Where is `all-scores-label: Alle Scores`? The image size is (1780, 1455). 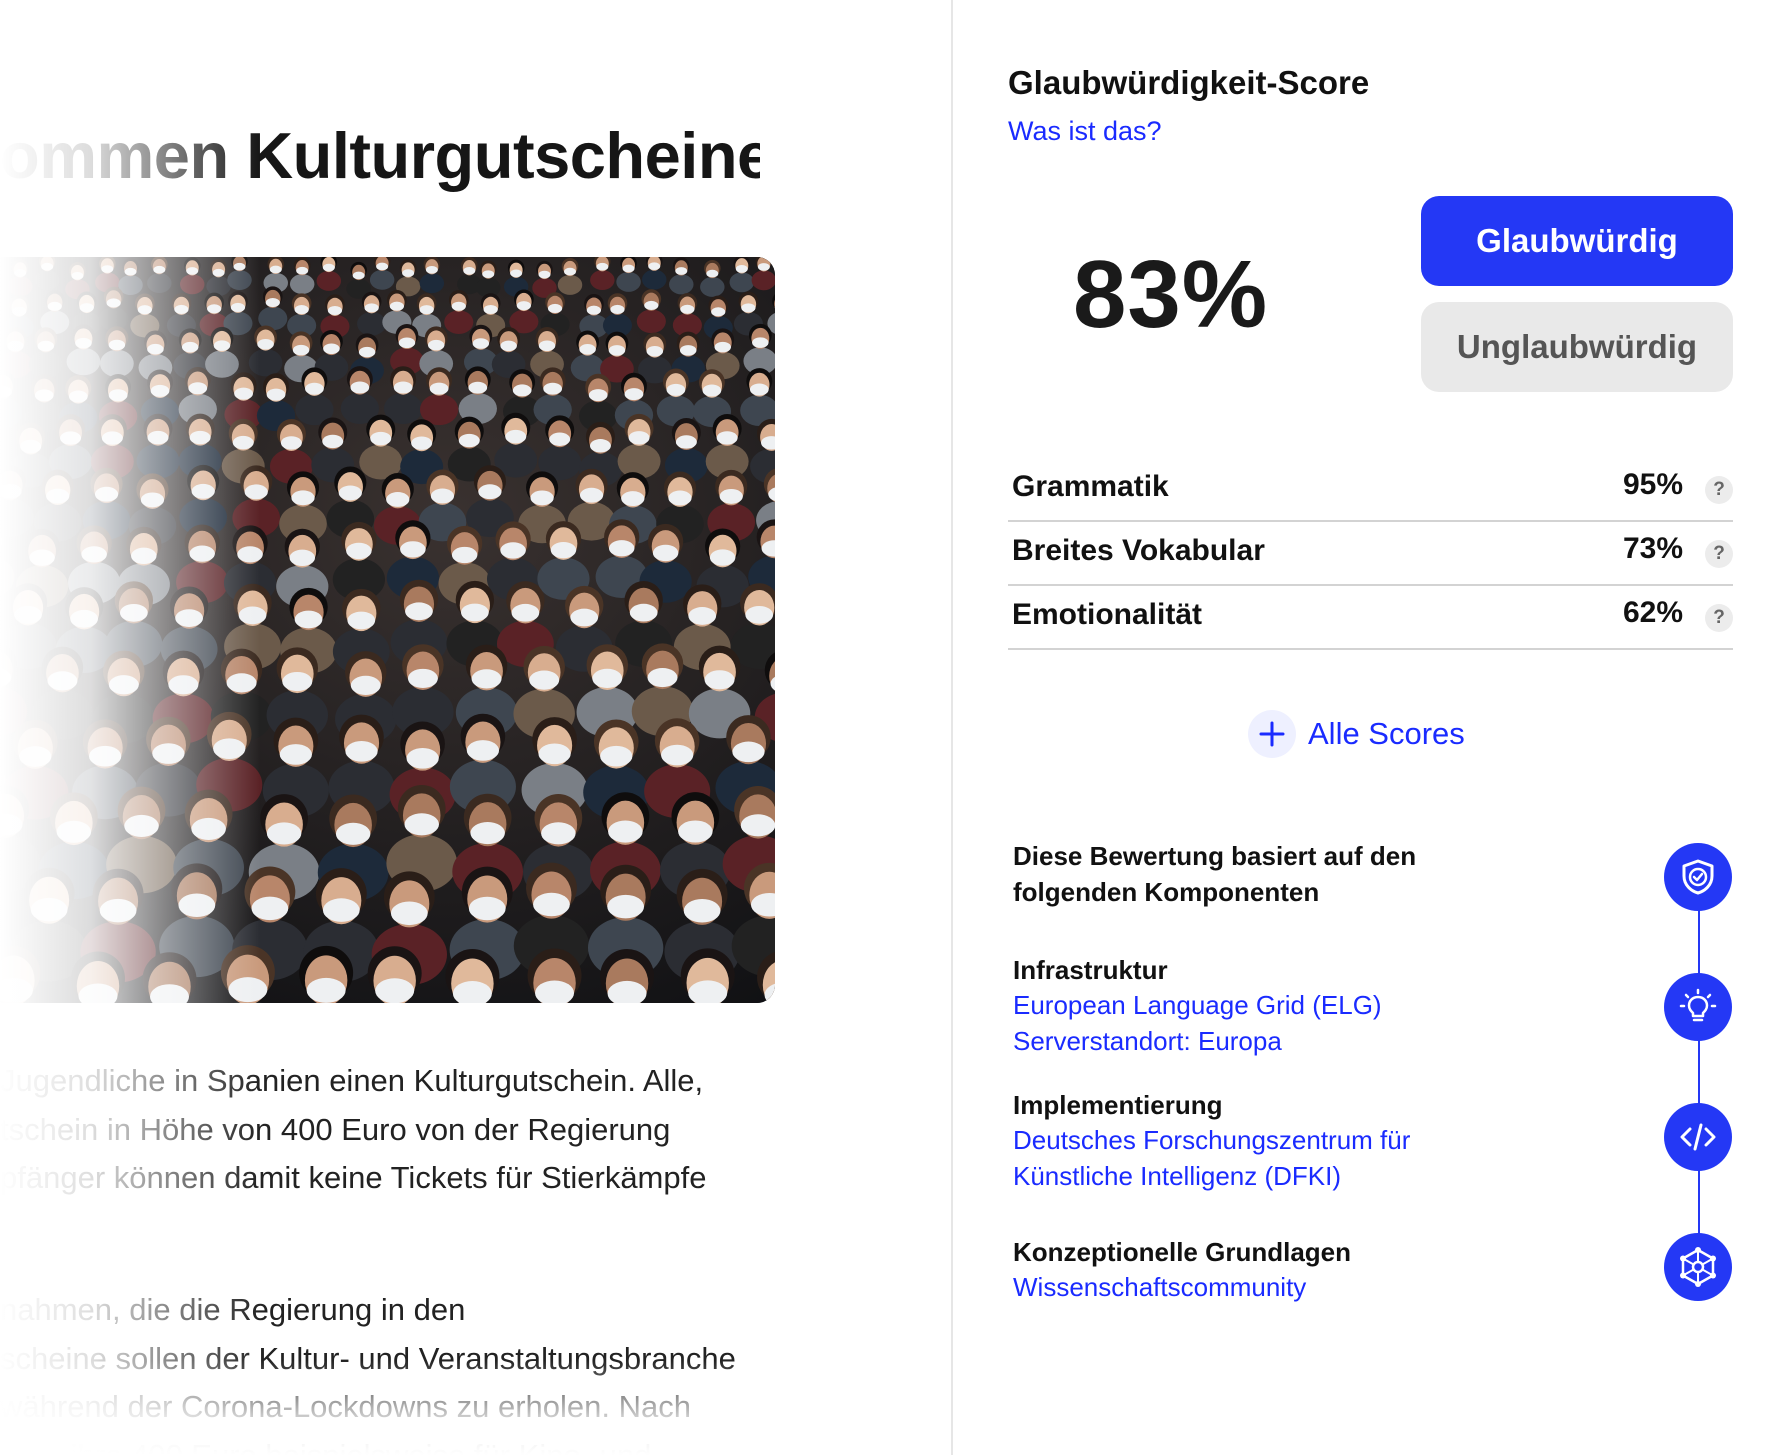 all-scores-label: Alle Scores is located at coordinates (1386, 733).